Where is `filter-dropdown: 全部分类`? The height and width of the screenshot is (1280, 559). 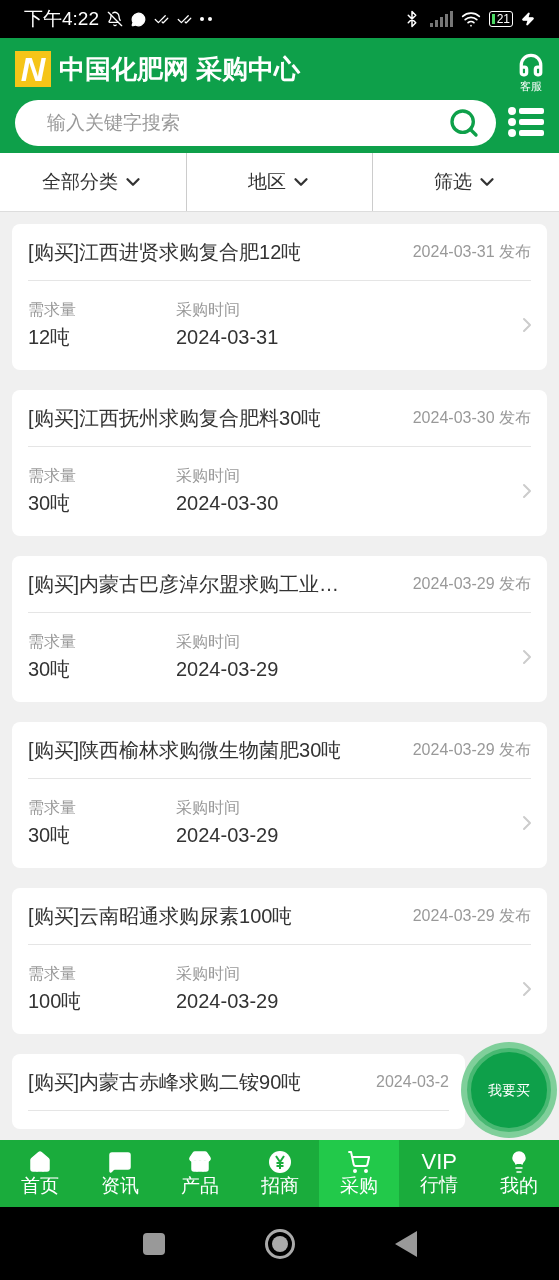
filter-dropdown: 全部分类 is located at coordinates (93, 182).